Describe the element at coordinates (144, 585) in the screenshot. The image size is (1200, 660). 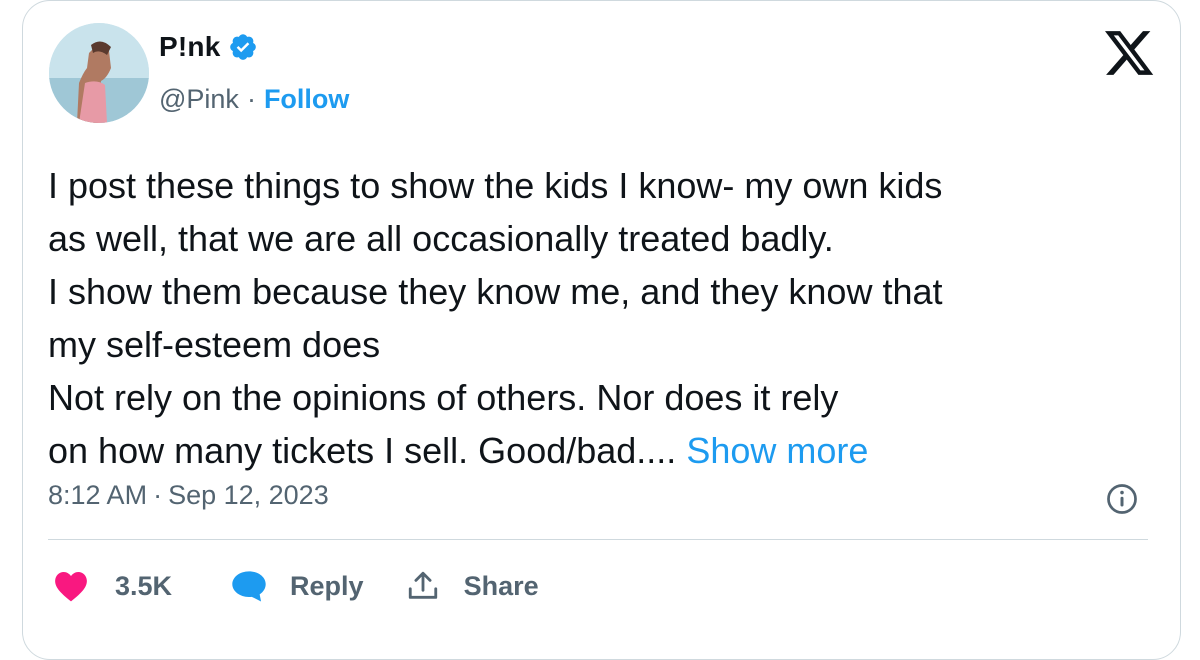
I see `likes-count: 3.5K` at that location.